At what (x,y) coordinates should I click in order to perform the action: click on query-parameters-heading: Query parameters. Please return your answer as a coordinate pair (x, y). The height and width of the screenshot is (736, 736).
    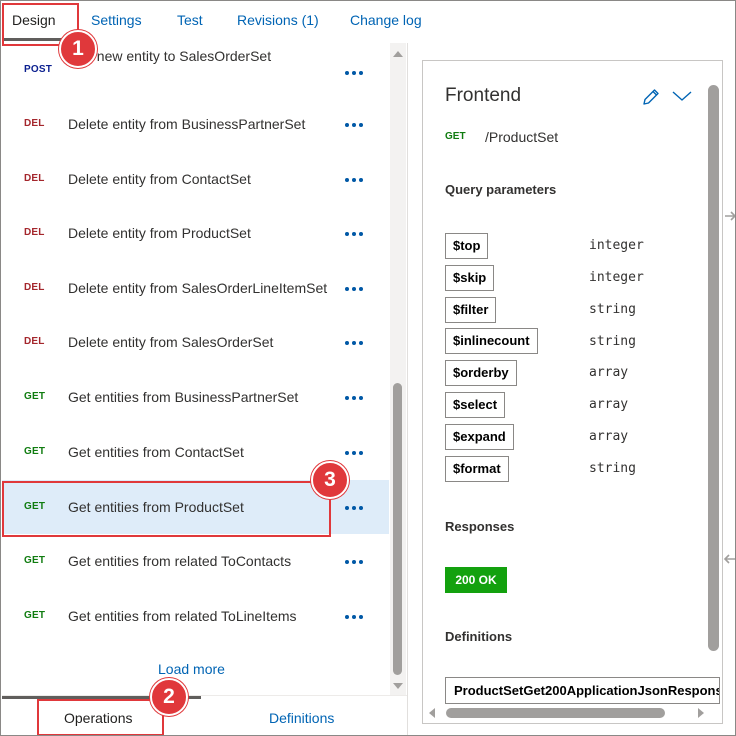
    Looking at the image, I should click on (501, 189).